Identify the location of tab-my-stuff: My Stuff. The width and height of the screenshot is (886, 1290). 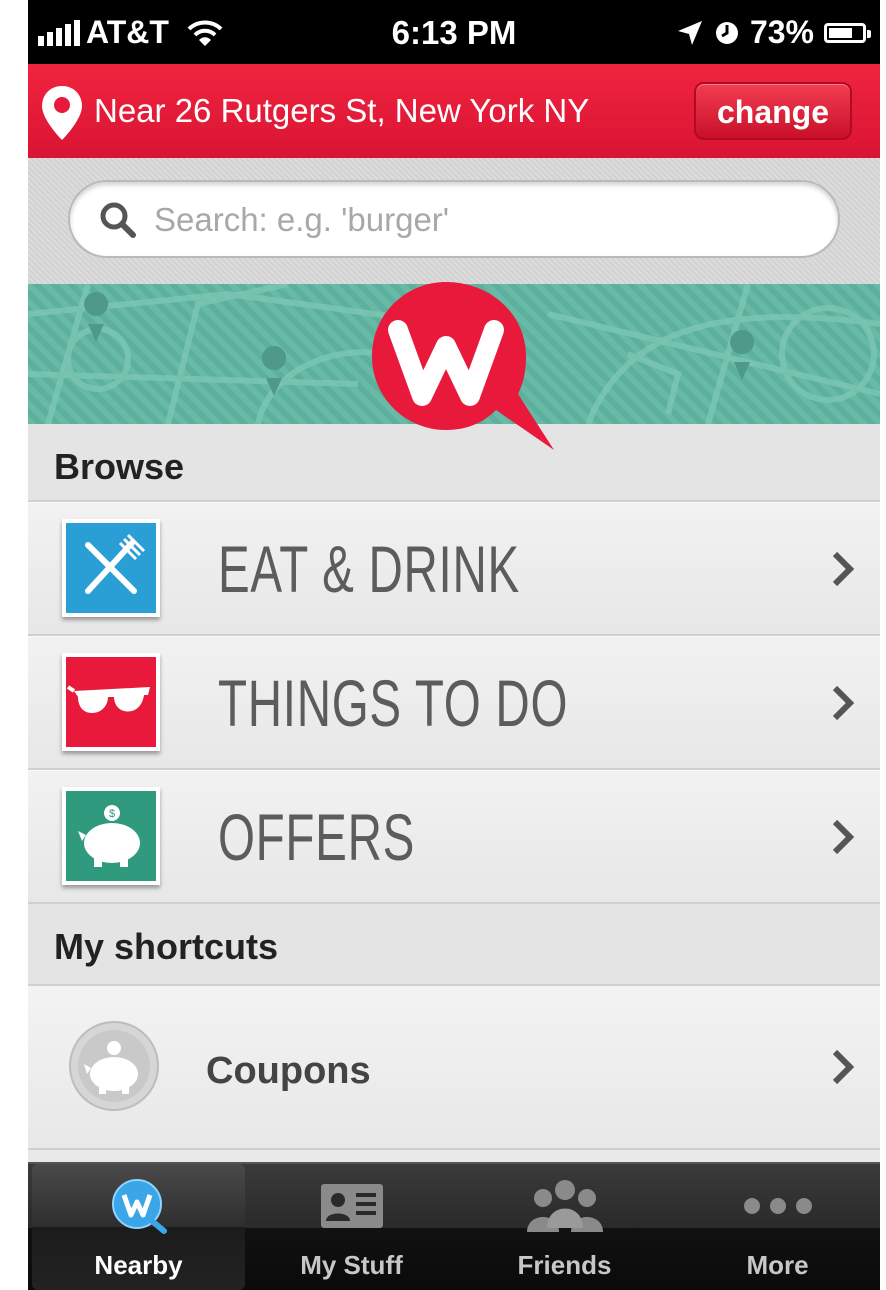
(351, 1227).